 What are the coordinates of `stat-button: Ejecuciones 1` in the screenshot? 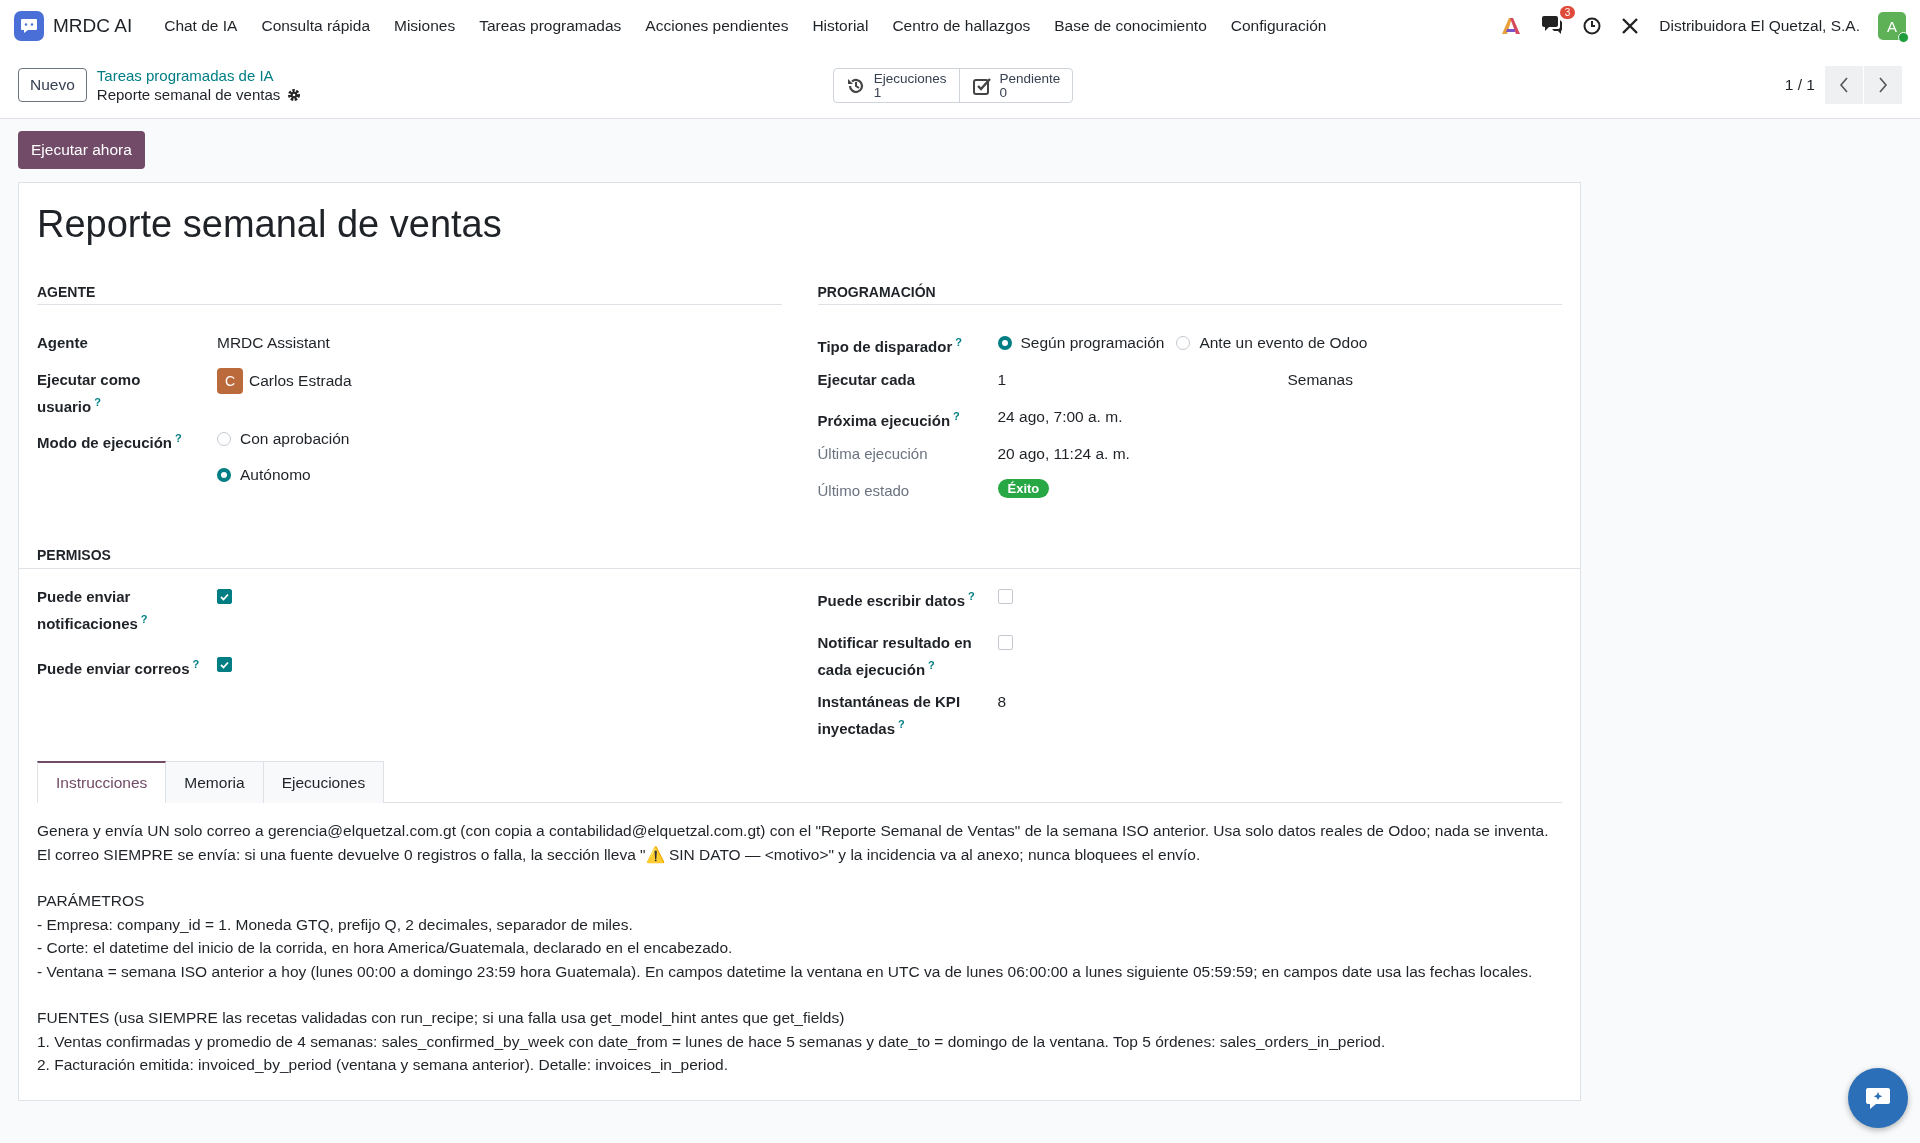 It's located at (896, 85).